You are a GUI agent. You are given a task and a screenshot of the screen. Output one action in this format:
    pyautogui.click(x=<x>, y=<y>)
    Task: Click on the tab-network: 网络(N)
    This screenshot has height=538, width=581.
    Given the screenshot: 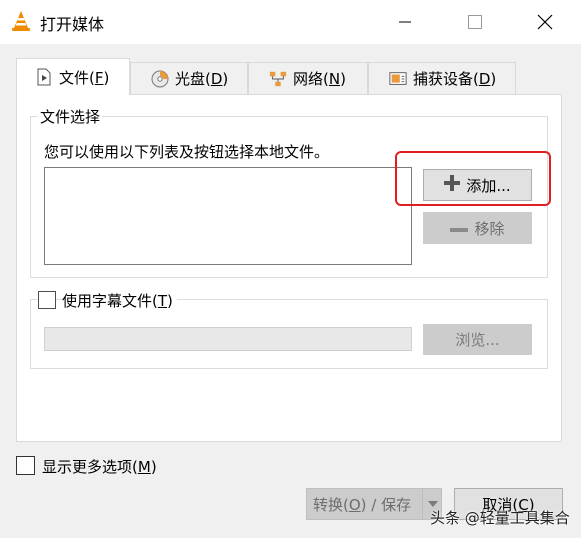 What is the action you would take?
    pyautogui.click(x=308, y=78)
    